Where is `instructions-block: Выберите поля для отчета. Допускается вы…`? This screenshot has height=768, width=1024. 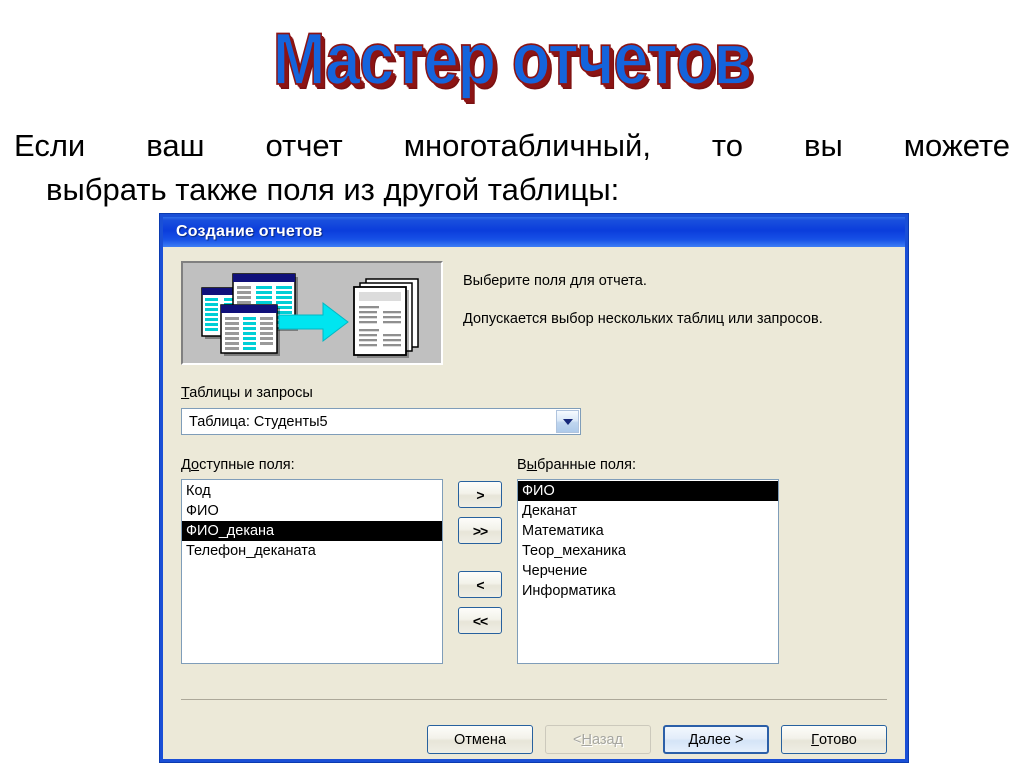 instructions-block: Выберите поля для отчета. Допускается вы… is located at coordinates (675, 294).